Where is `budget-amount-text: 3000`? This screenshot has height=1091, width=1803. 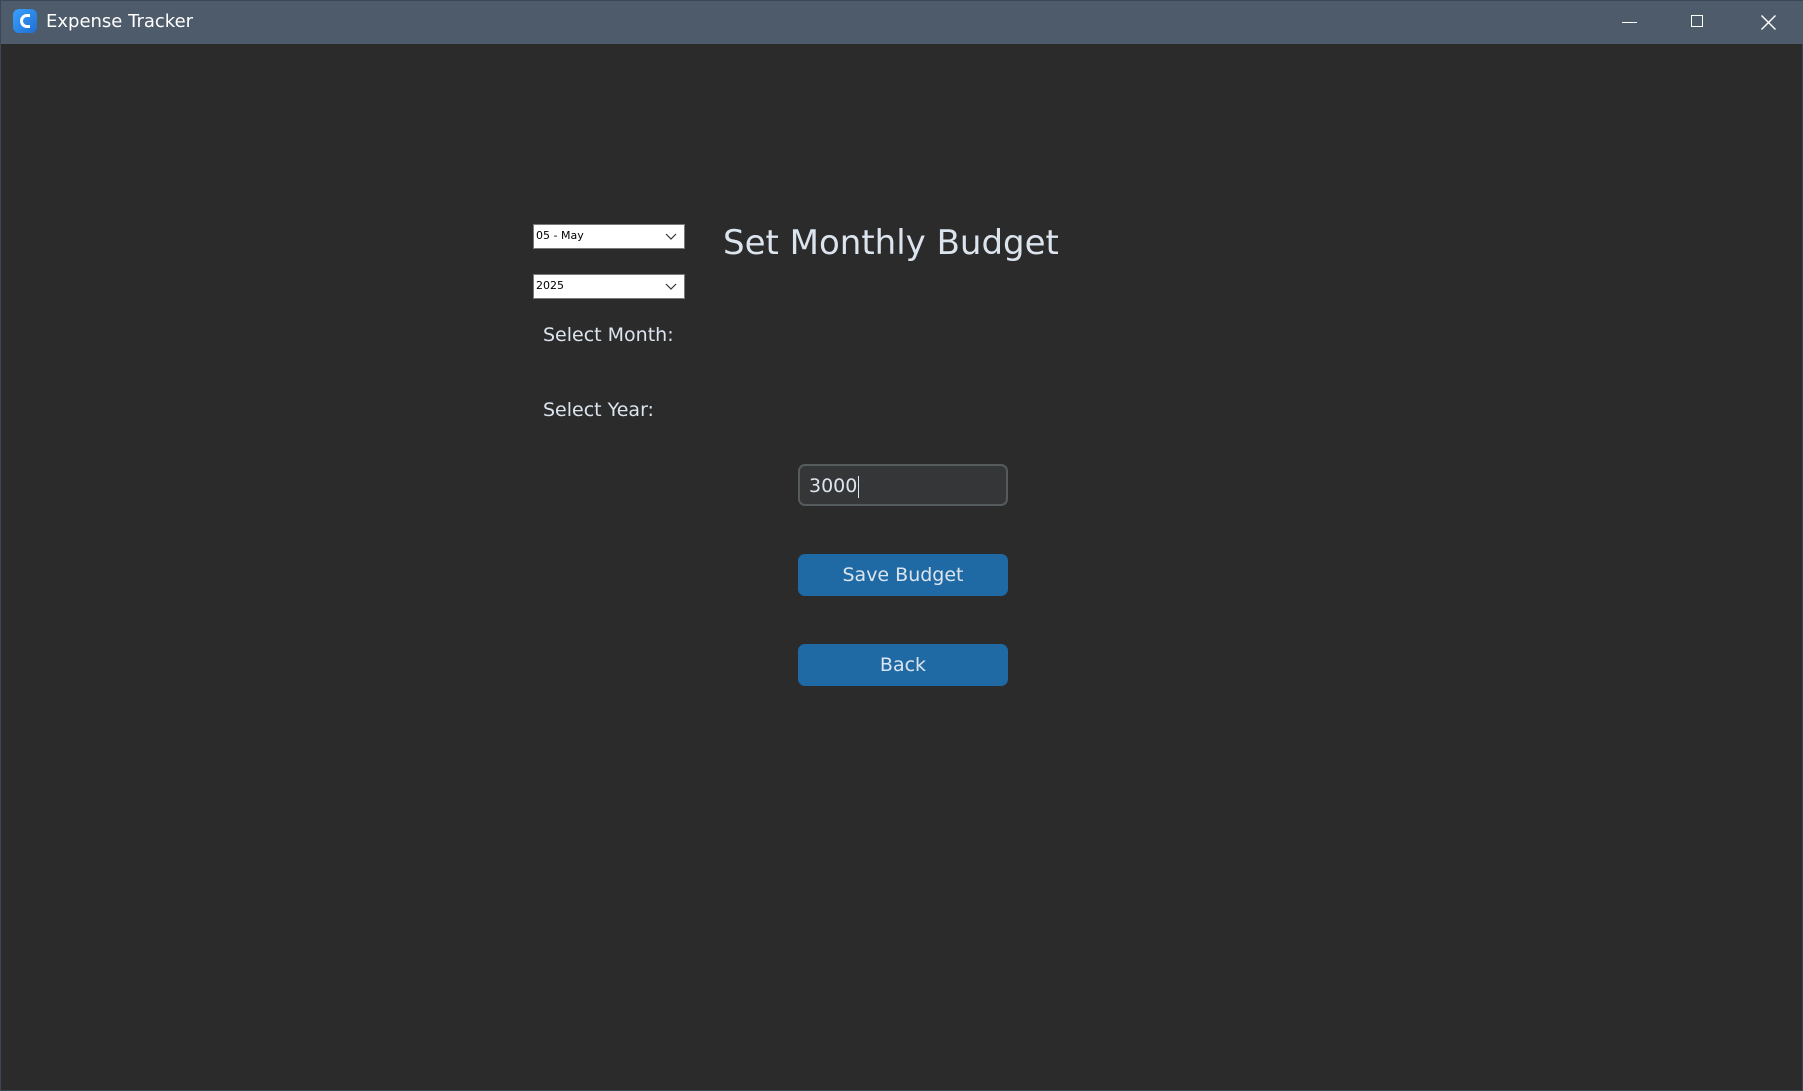
budget-amount-text: 3000 is located at coordinates (833, 486).